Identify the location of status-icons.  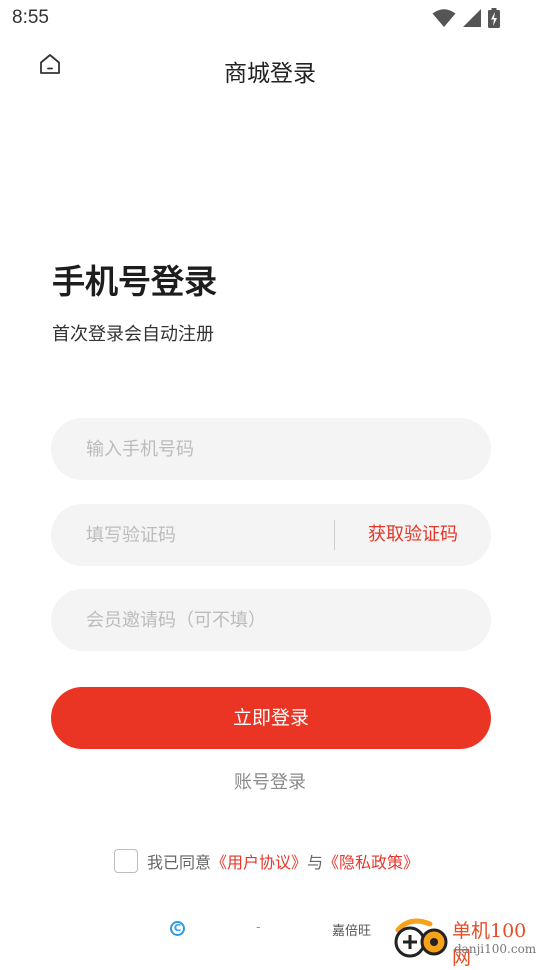
(466, 18).